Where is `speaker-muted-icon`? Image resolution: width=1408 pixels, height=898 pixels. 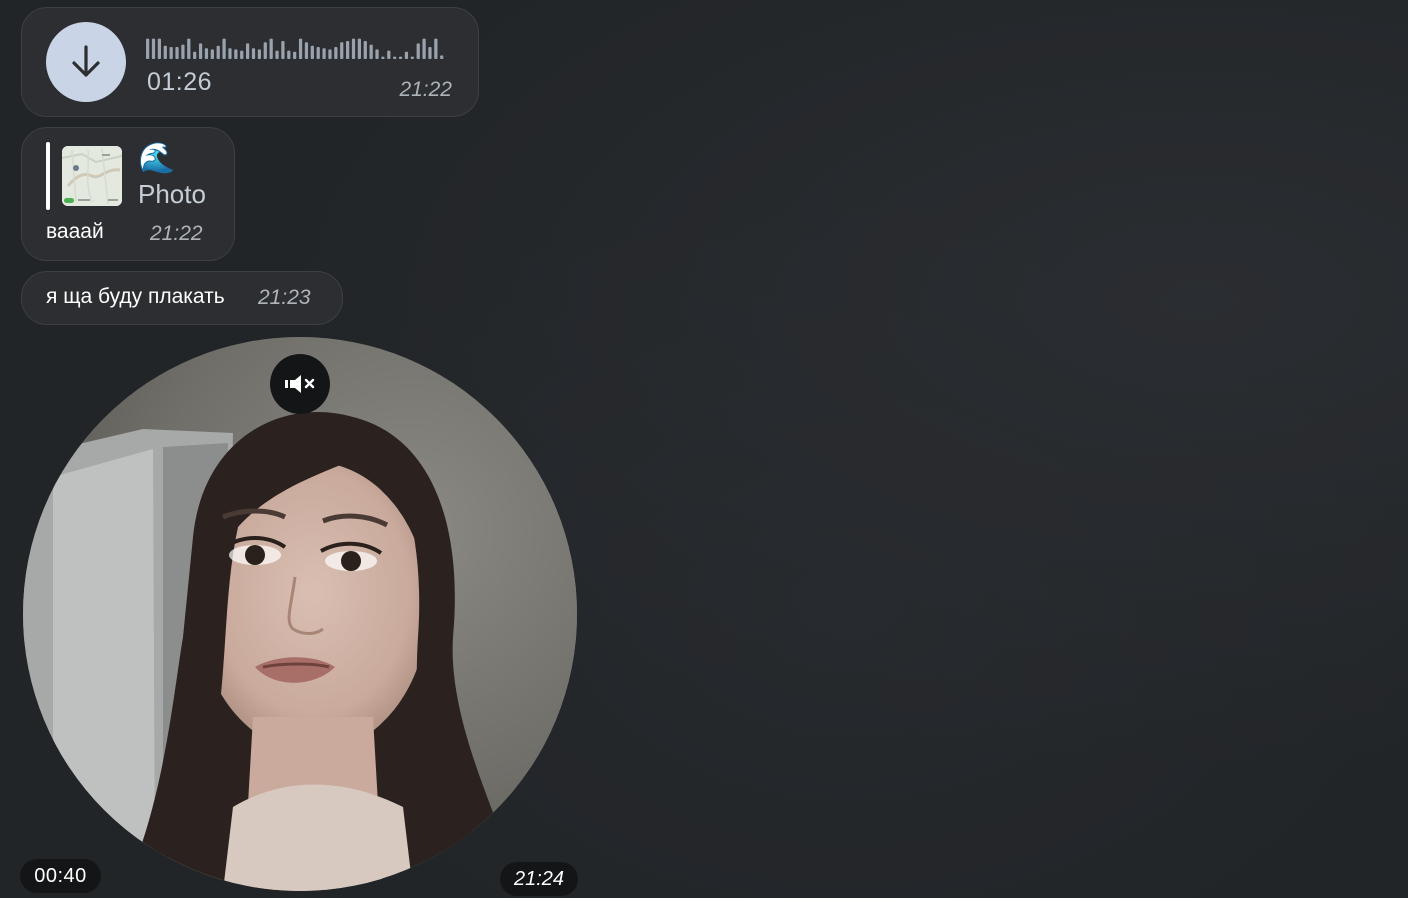 speaker-muted-icon is located at coordinates (300, 384).